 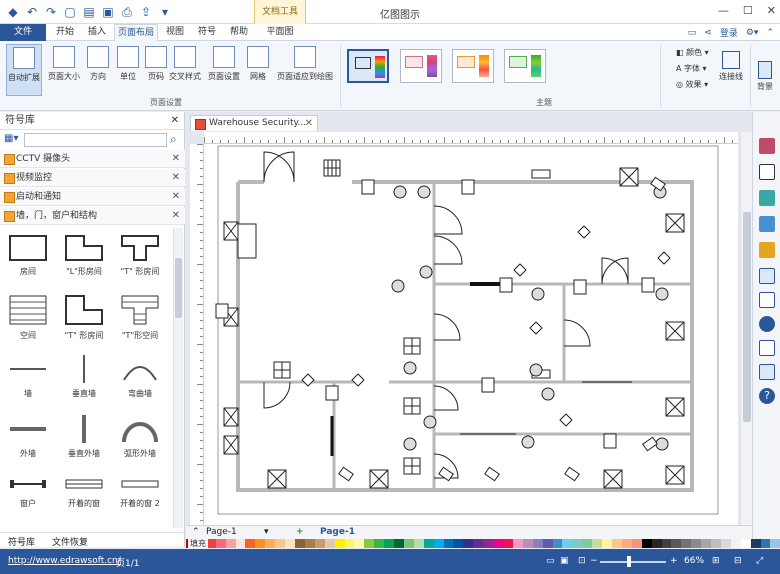 I want to click on customize-icon: ▾, so click(x=165, y=12).